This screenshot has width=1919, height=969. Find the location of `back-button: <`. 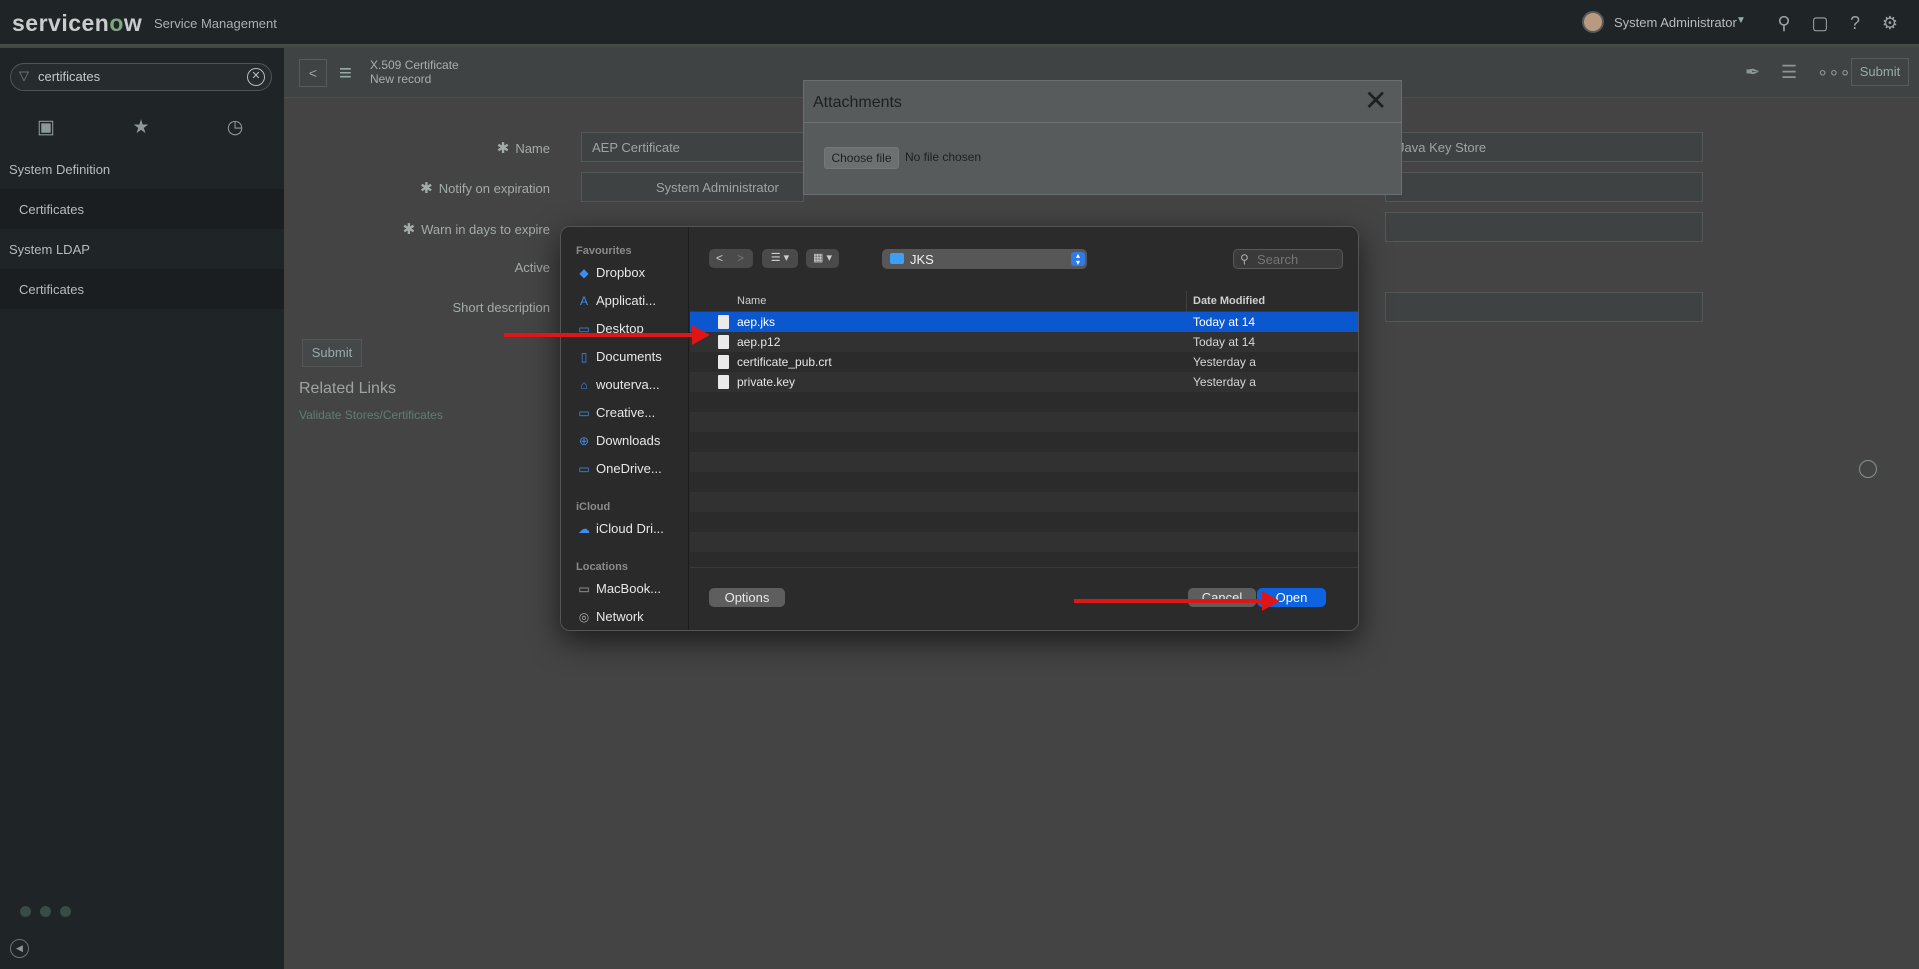

back-button: < is located at coordinates (313, 73).